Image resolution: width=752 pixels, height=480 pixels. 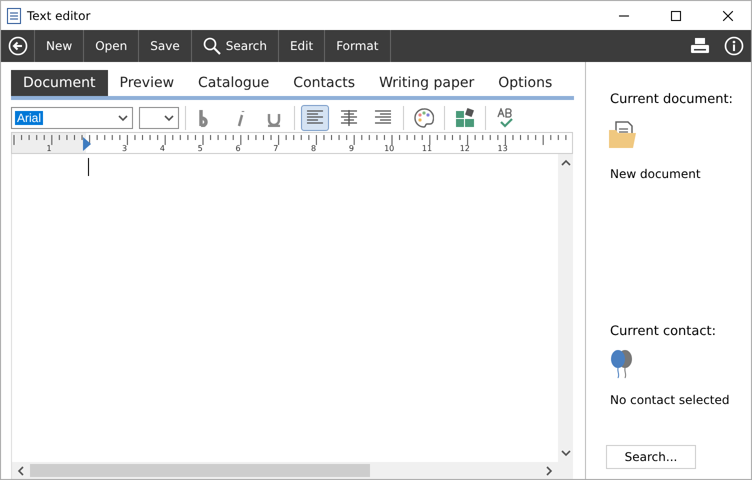 I want to click on ruler-number: 6, so click(x=238, y=148).